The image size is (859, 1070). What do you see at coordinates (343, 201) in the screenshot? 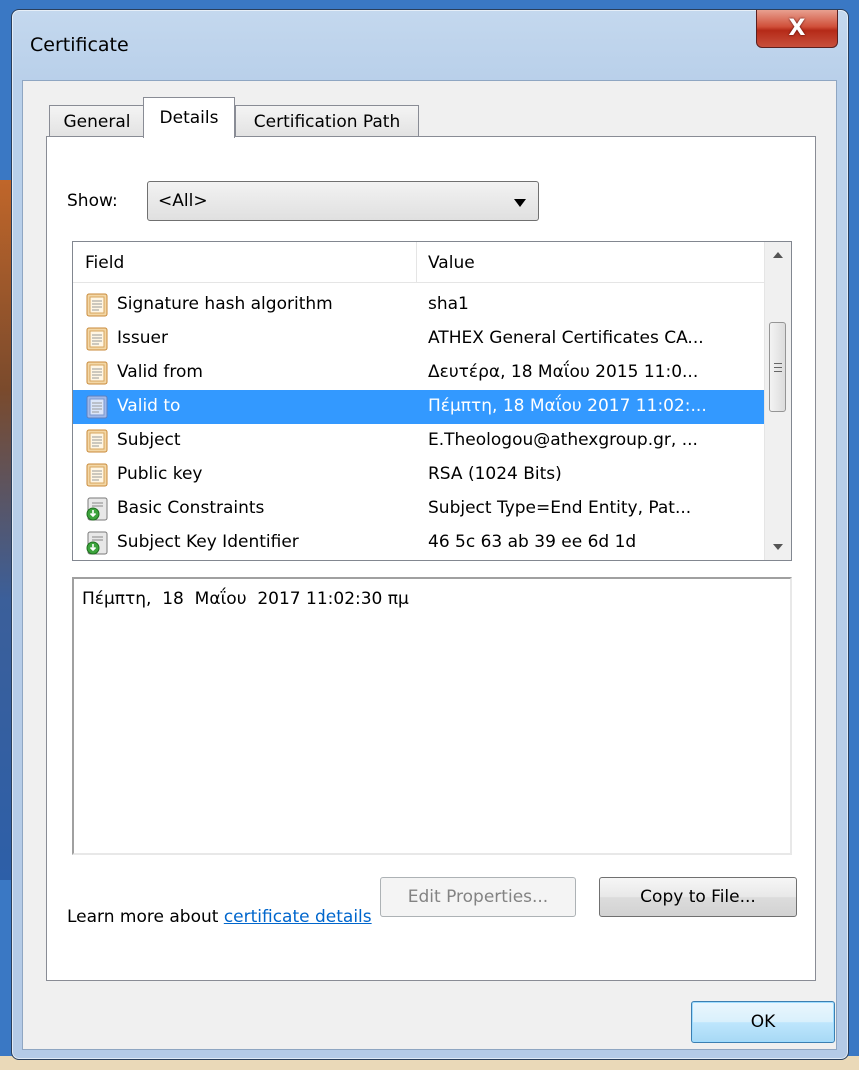
I see `show-dropdown: <All>` at bounding box center [343, 201].